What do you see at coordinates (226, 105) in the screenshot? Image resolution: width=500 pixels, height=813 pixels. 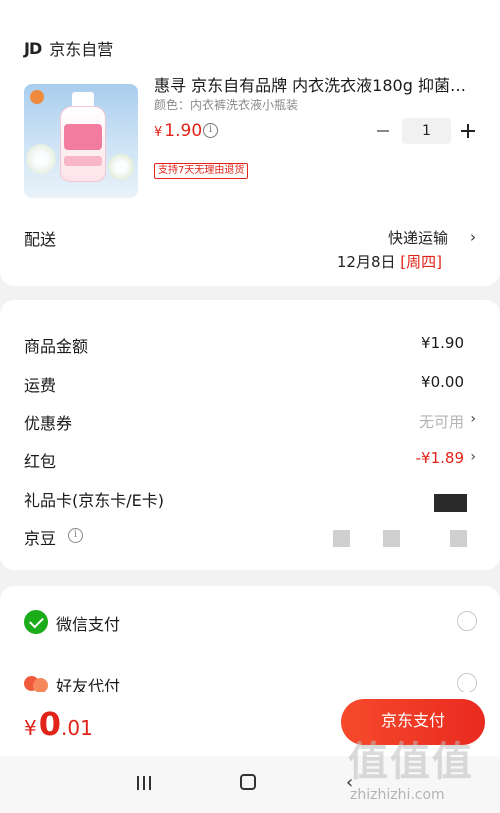 I see `product-spec: 颜色：内衣裤洗衣液小瓶装` at bounding box center [226, 105].